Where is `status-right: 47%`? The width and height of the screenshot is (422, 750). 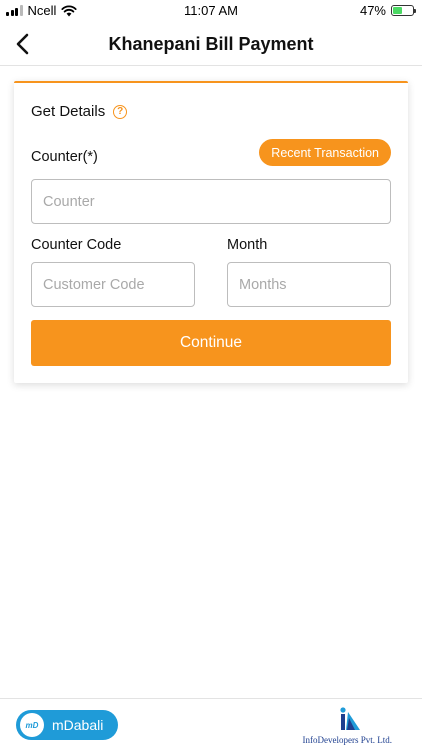
status-right: 47% is located at coordinates (387, 10).